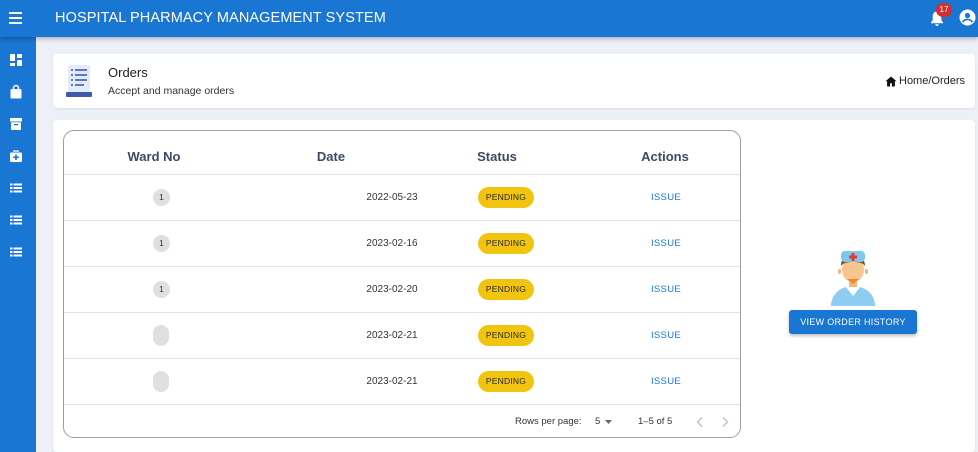  What do you see at coordinates (604, 421) in the screenshot?
I see `rows-per-page-select: 5` at bounding box center [604, 421].